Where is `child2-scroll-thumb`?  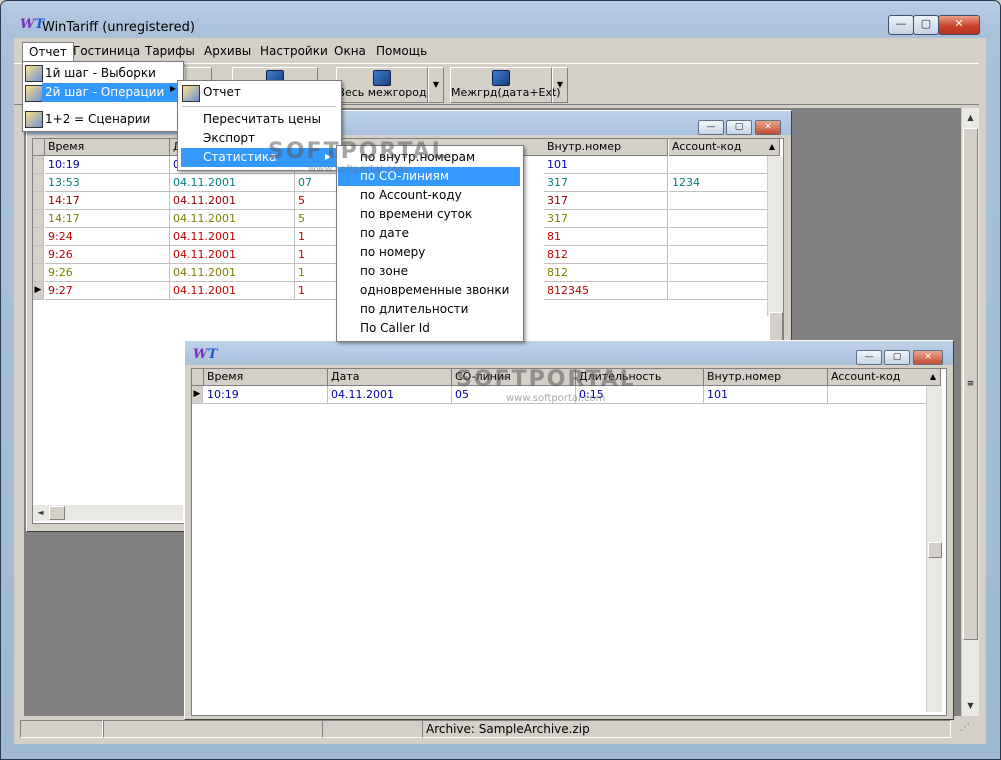 child2-scroll-thumb is located at coordinates (935, 550).